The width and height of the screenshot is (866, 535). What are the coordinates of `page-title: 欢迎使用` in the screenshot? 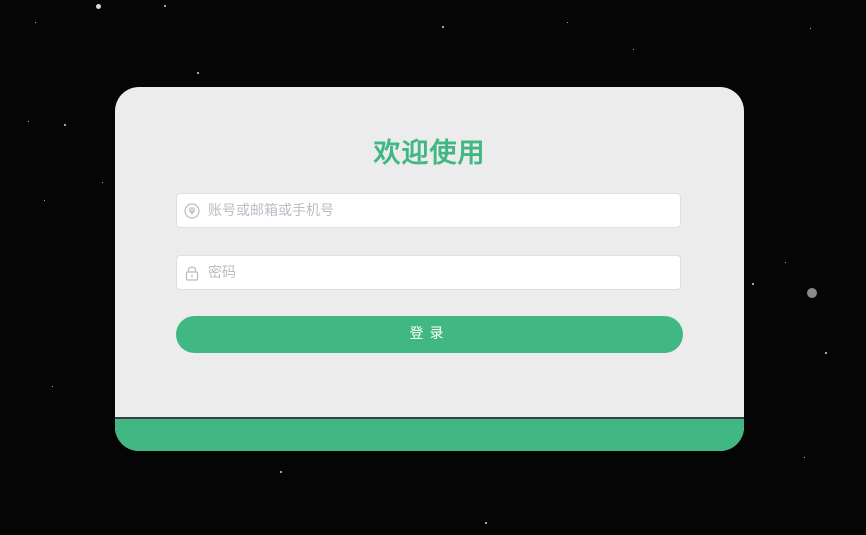 It's located at (429, 153).